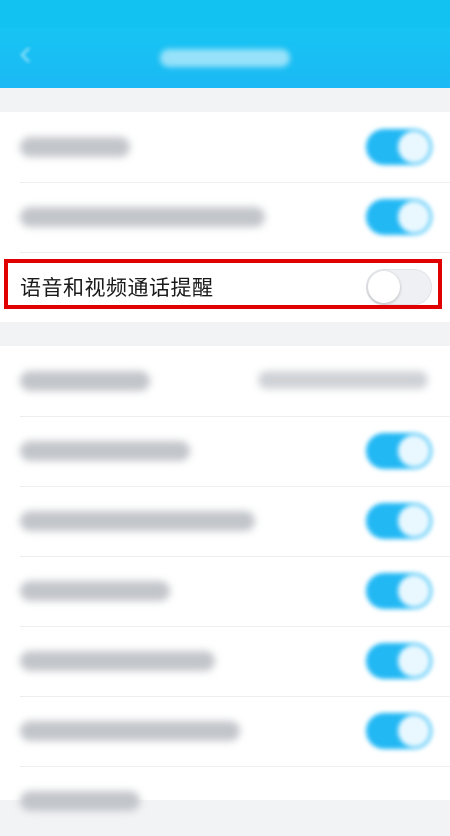 The width and height of the screenshot is (450, 836). What do you see at coordinates (27, 55) in the screenshot?
I see `back-arrow-icon` at bounding box center [27, 55].